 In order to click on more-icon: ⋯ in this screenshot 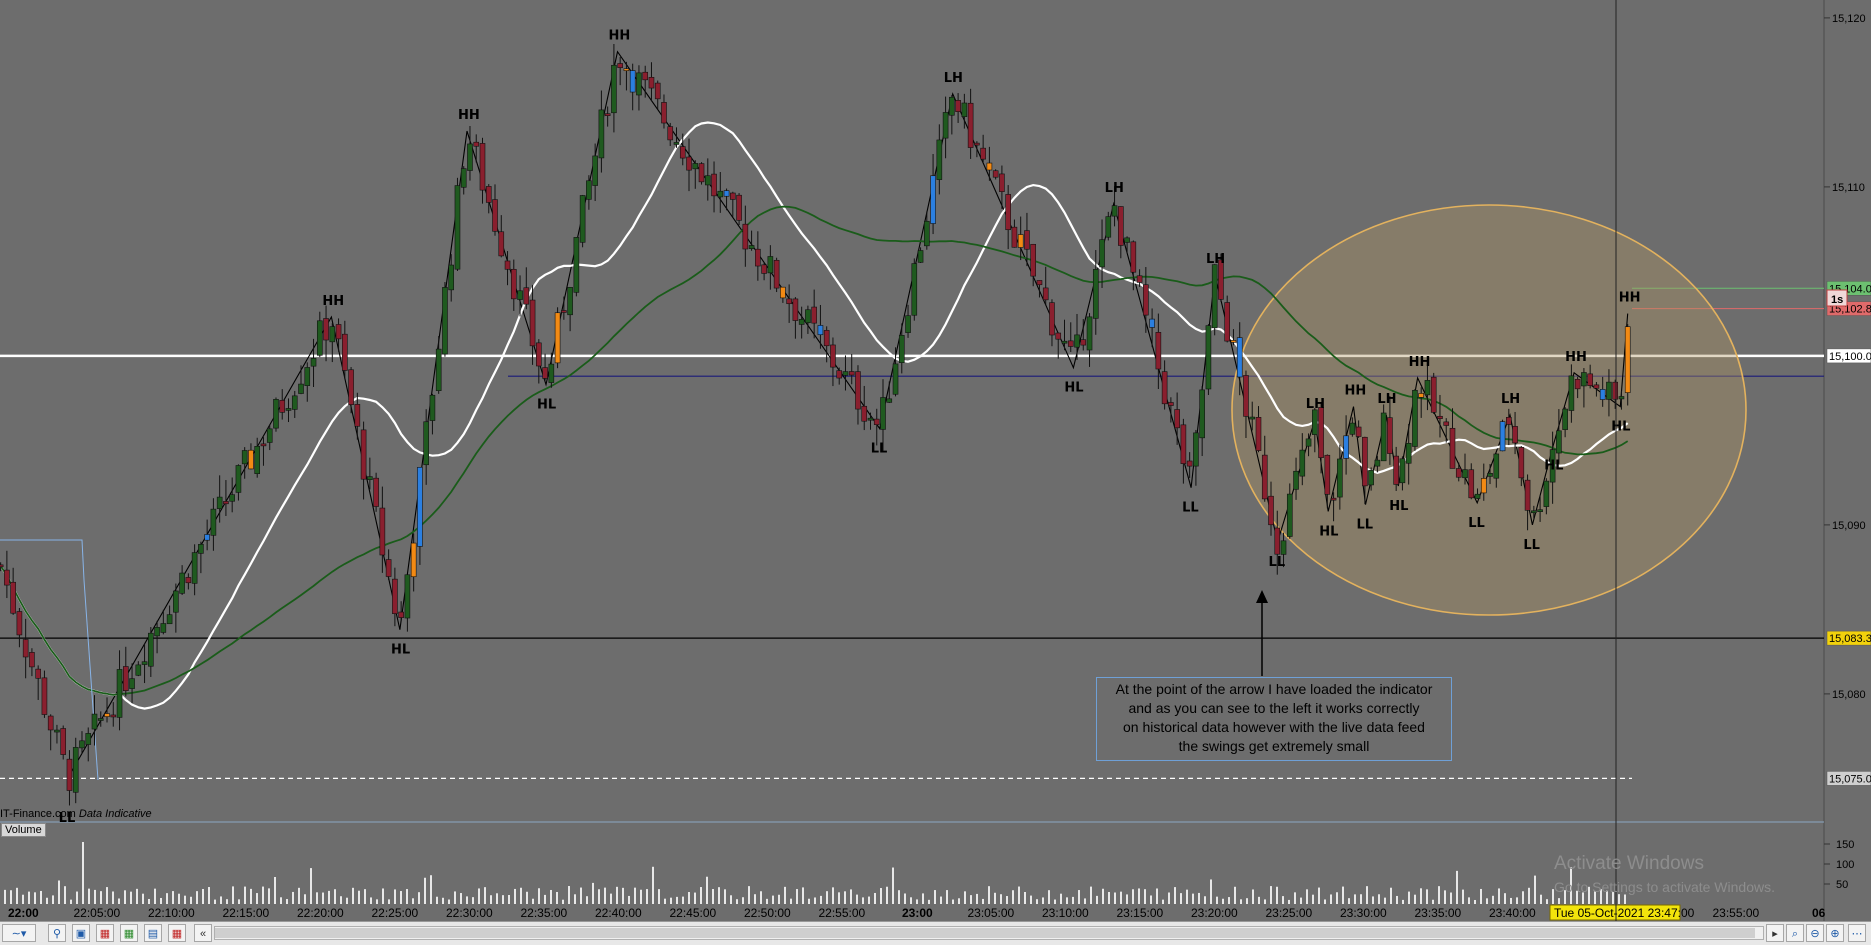, I will do `click(1857, 933)`.